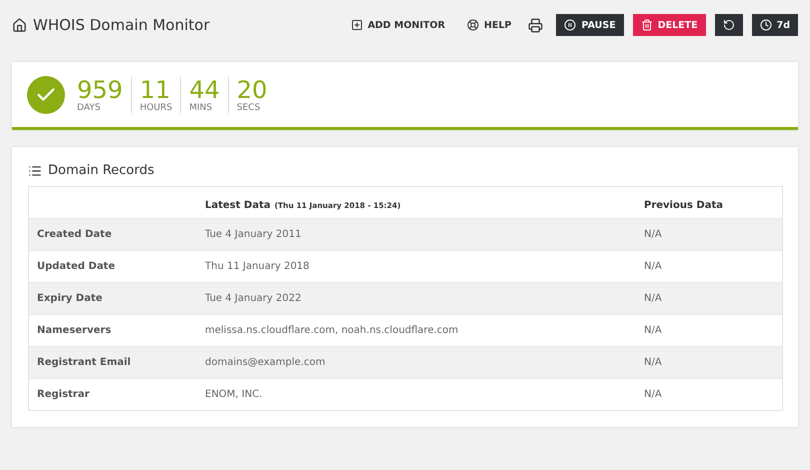 The height and width of the screenshot is (470, 810). What do you see at coordinates (237, 205) in the screenshot?
I see `column-header: Latest Data` at bounding box center [237, 205].